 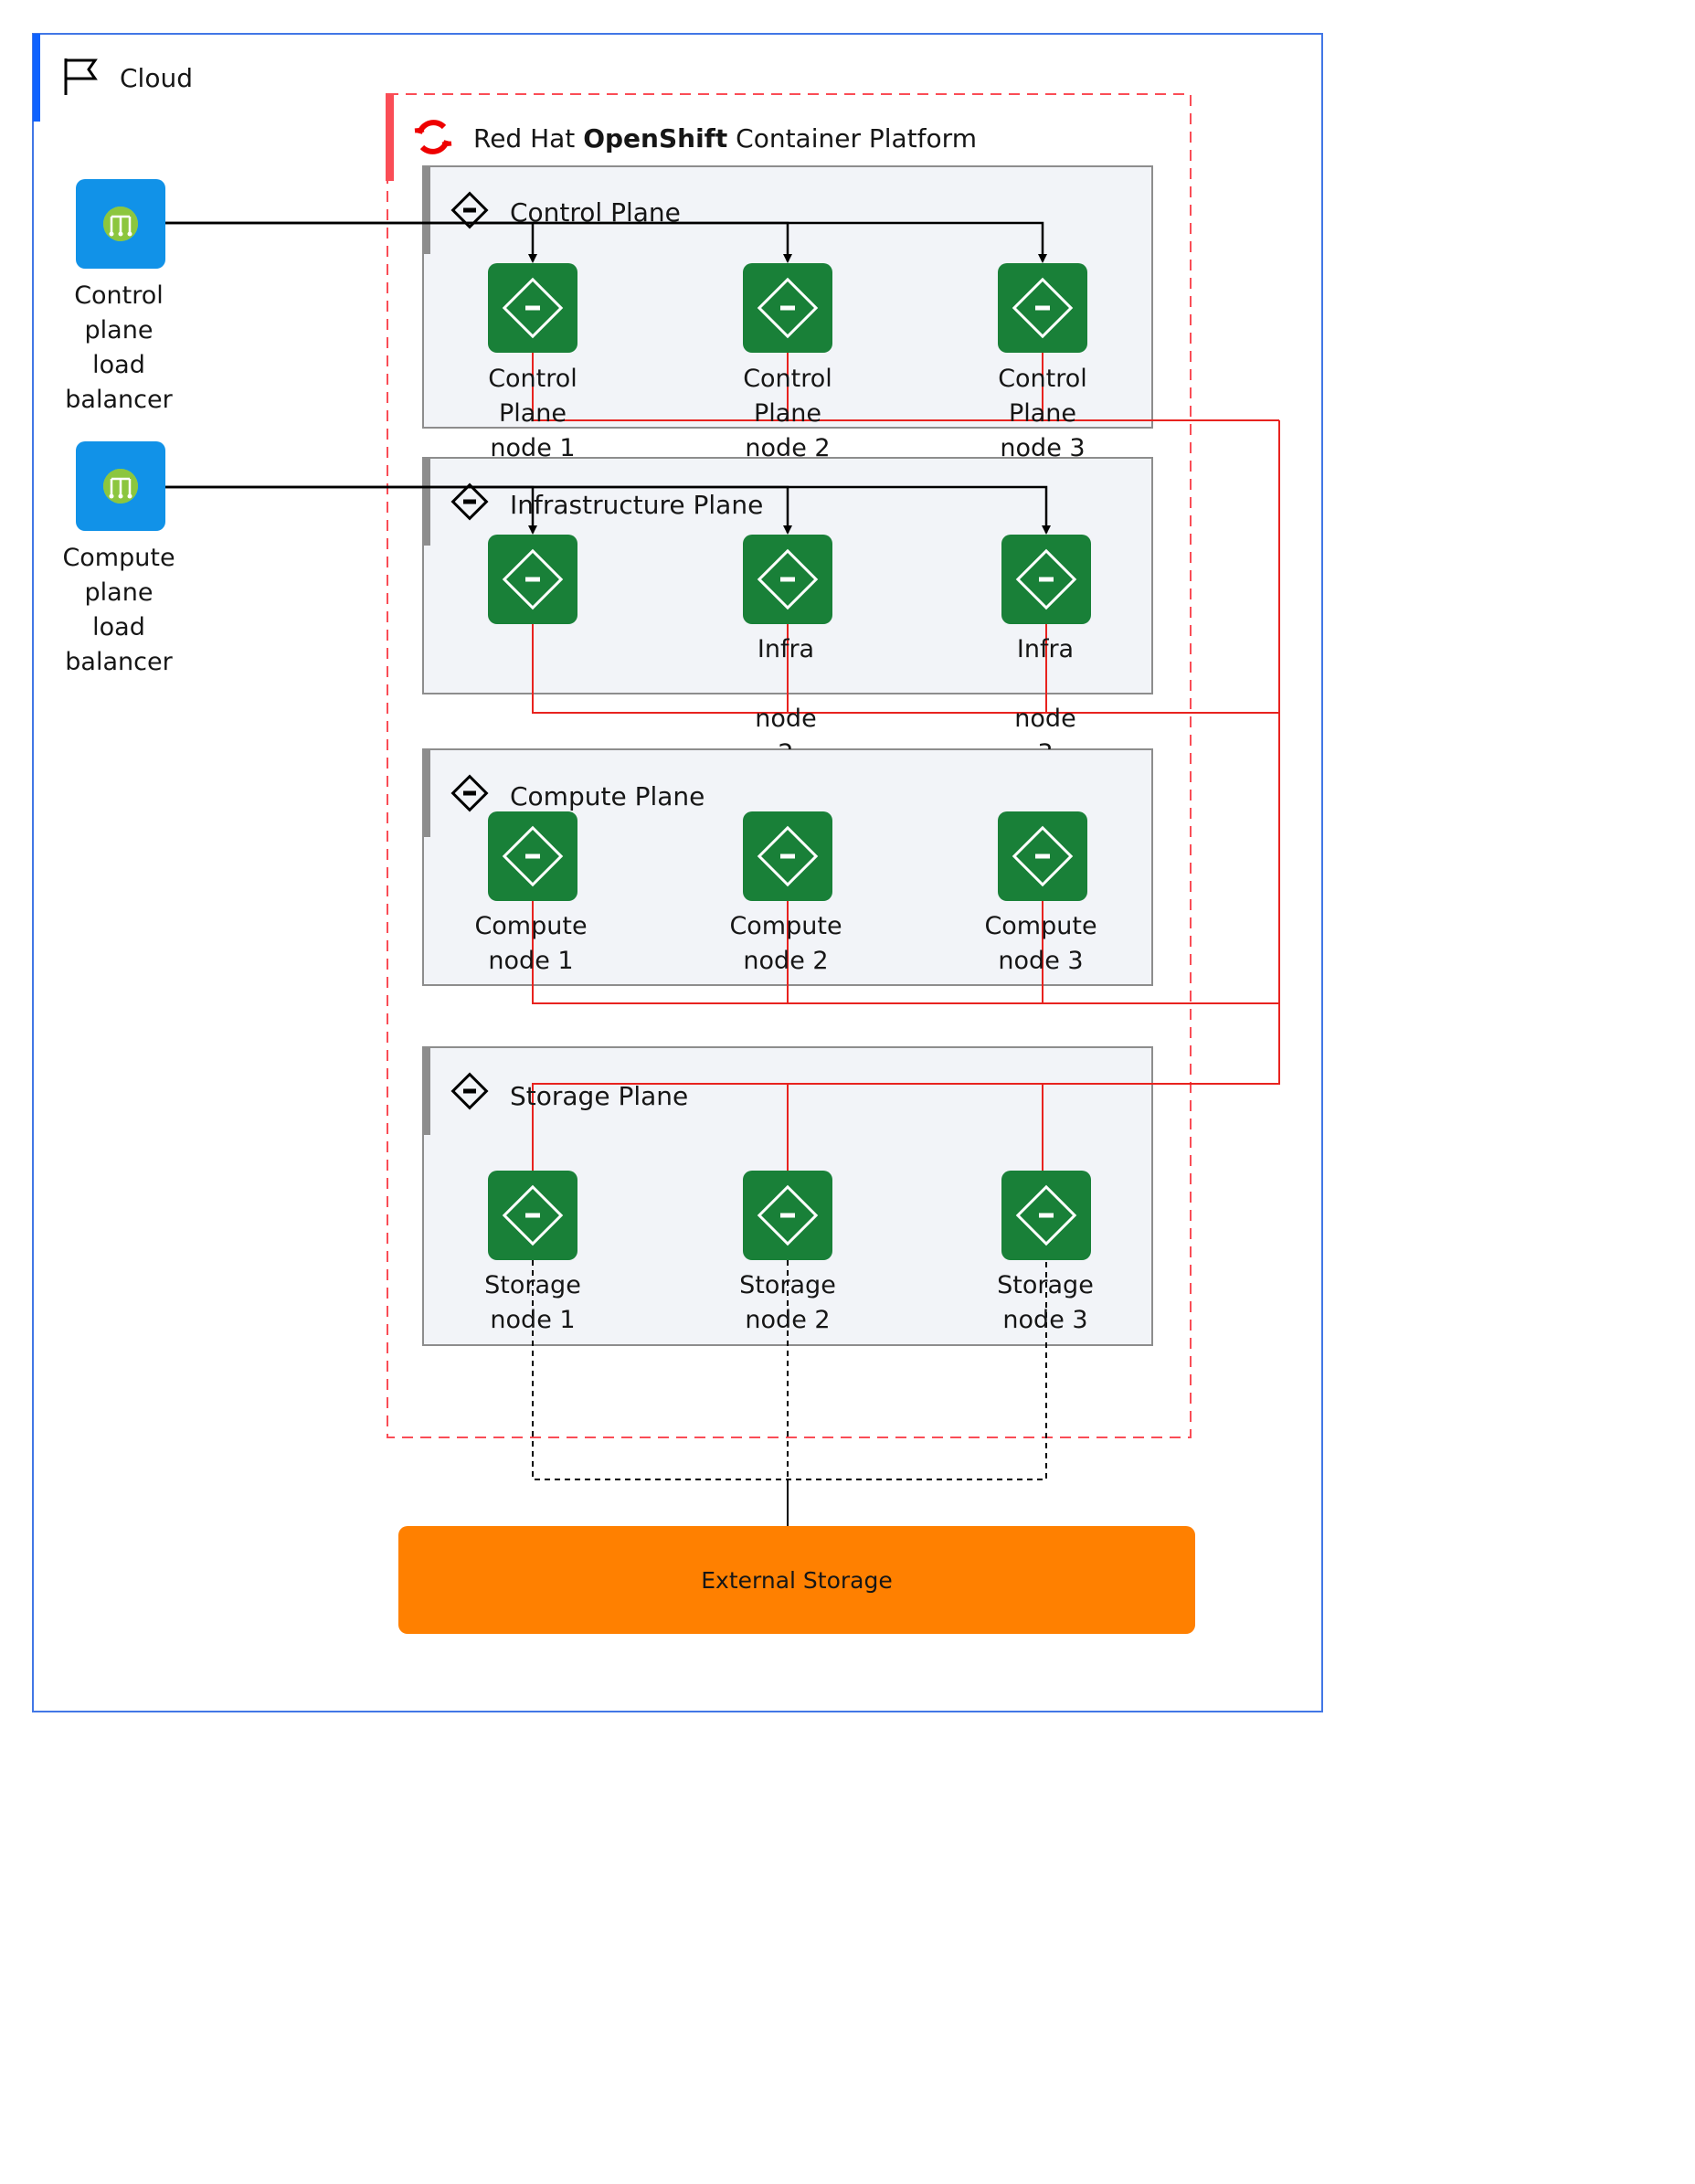 I want to click on node-label-storage-3: Storage node 3, so click(x=1045, y=1302).